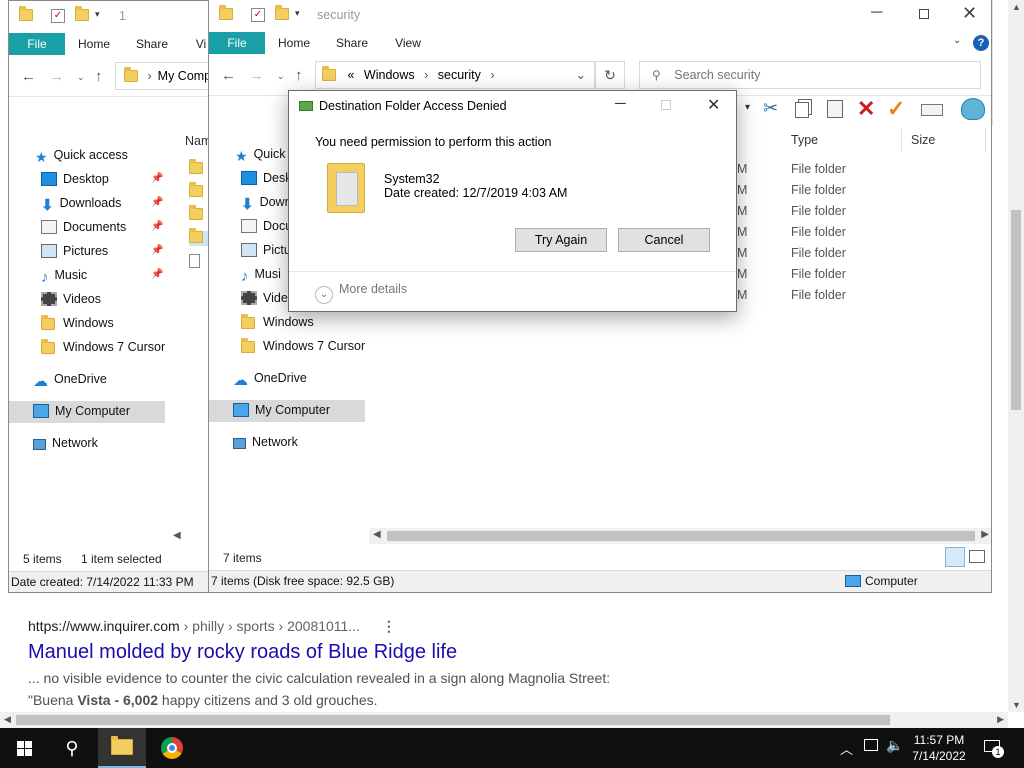  What do you see at coordinates (389, 626) in the screenshot?
I see `more-options-icon: ⋮` at bounding box center [389, 626].